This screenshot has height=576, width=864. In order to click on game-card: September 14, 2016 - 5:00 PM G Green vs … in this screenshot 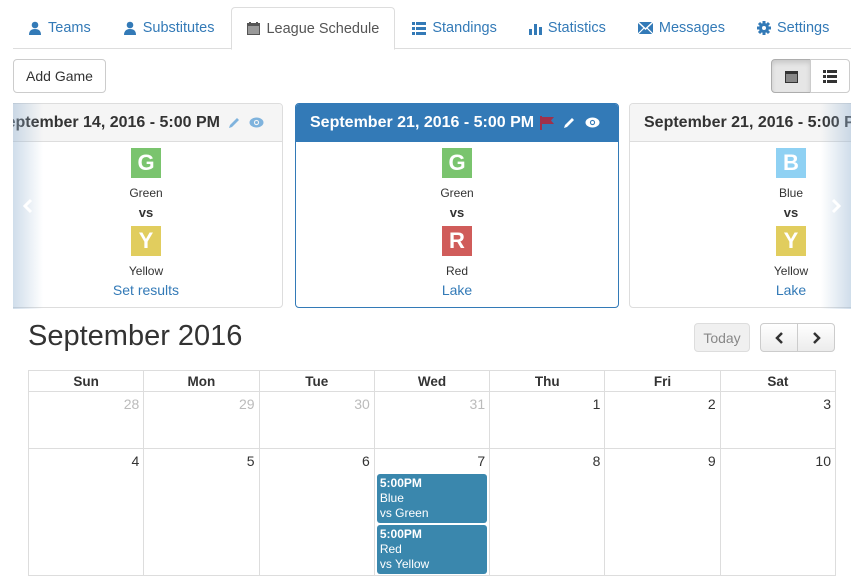, I will do `click(148, 205)`.